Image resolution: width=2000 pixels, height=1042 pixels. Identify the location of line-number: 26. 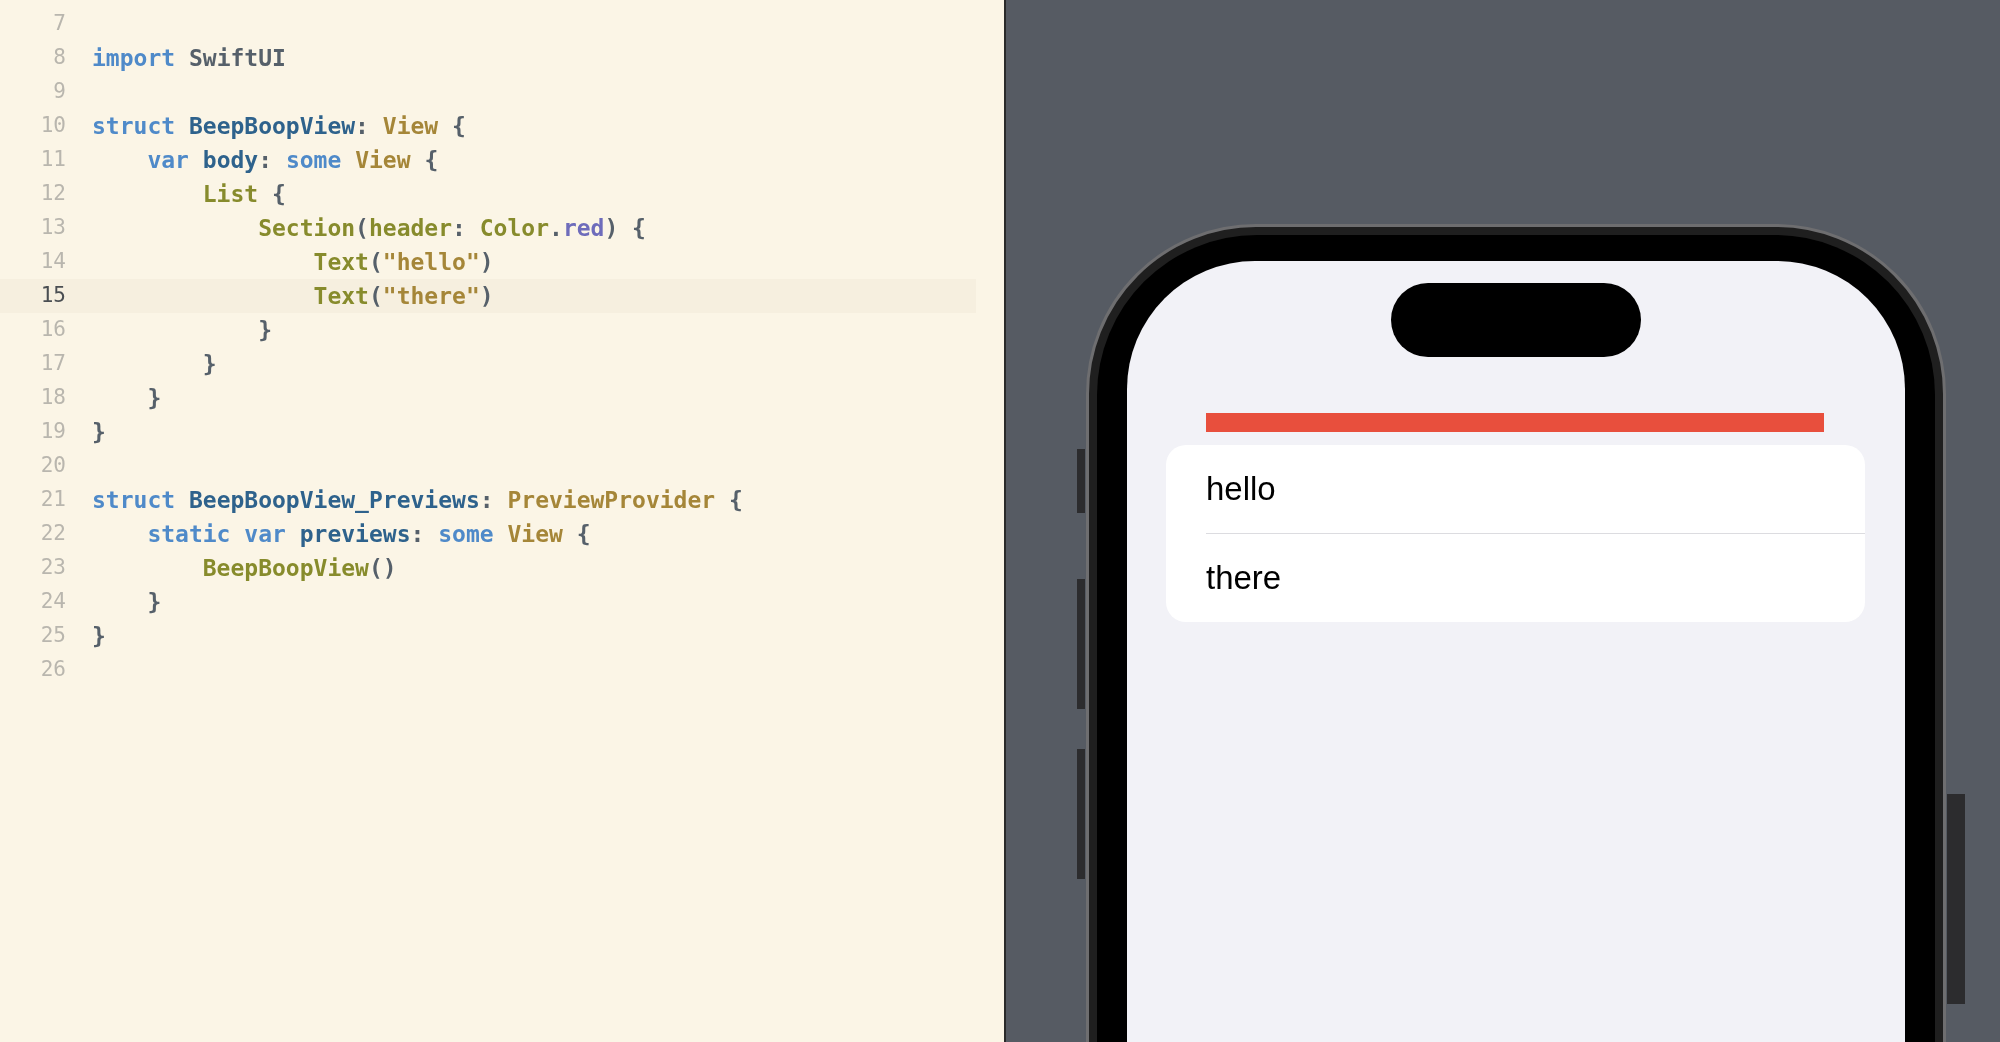
(52, 670).